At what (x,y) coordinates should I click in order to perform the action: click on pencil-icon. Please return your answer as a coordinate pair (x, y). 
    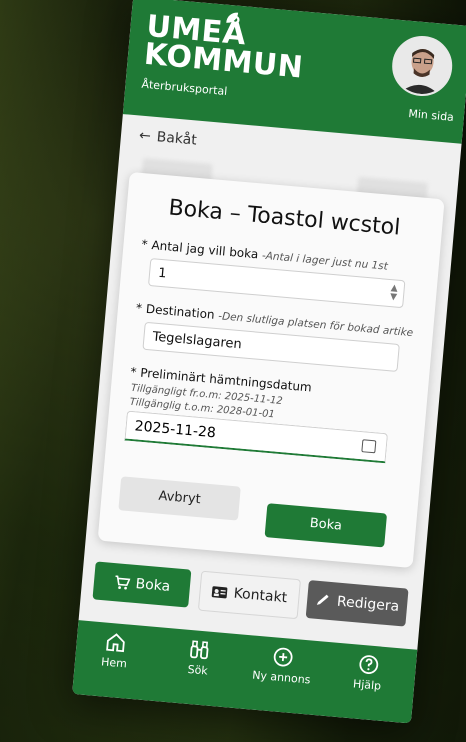
    Looking at the image, I should click on (322, 599).